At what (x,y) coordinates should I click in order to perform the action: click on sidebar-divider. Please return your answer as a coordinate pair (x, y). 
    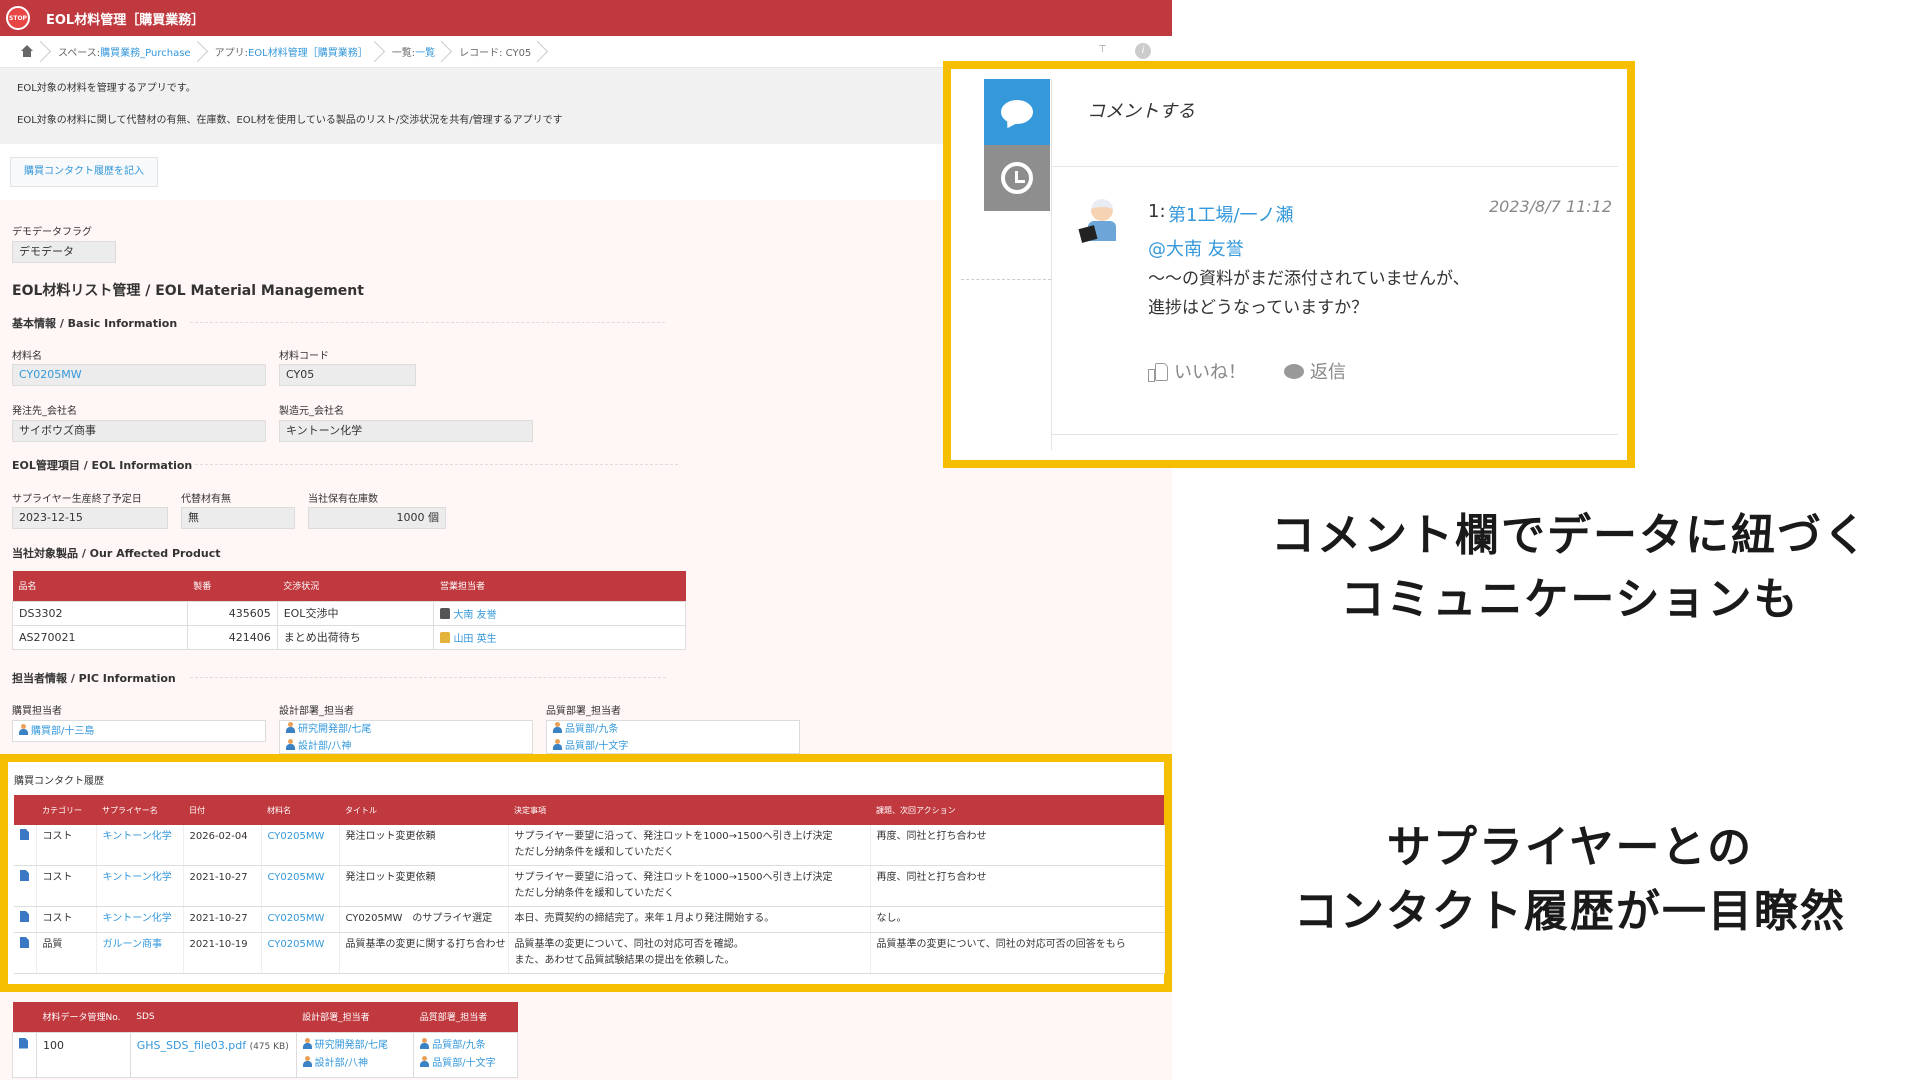
    Looking at the image, I should click on (1006, 279).